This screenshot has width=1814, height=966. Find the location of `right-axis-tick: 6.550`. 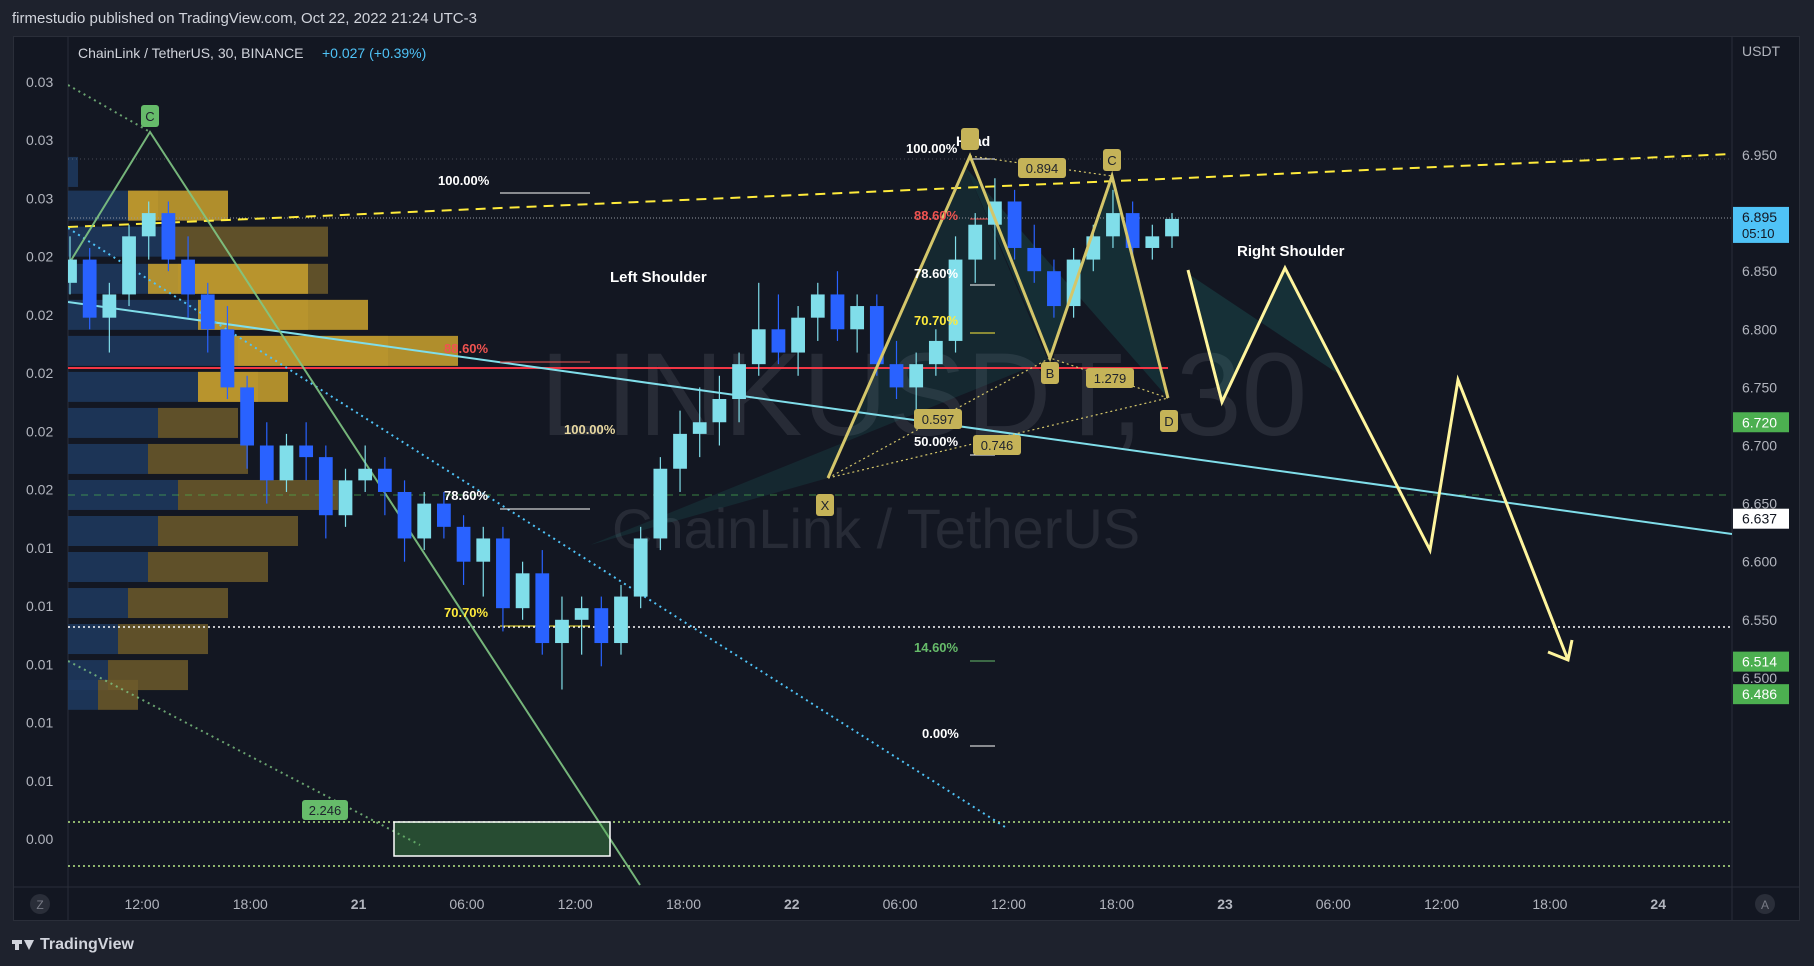

right-axis-tick: 6.550 is located at coordinates (1759, 620).